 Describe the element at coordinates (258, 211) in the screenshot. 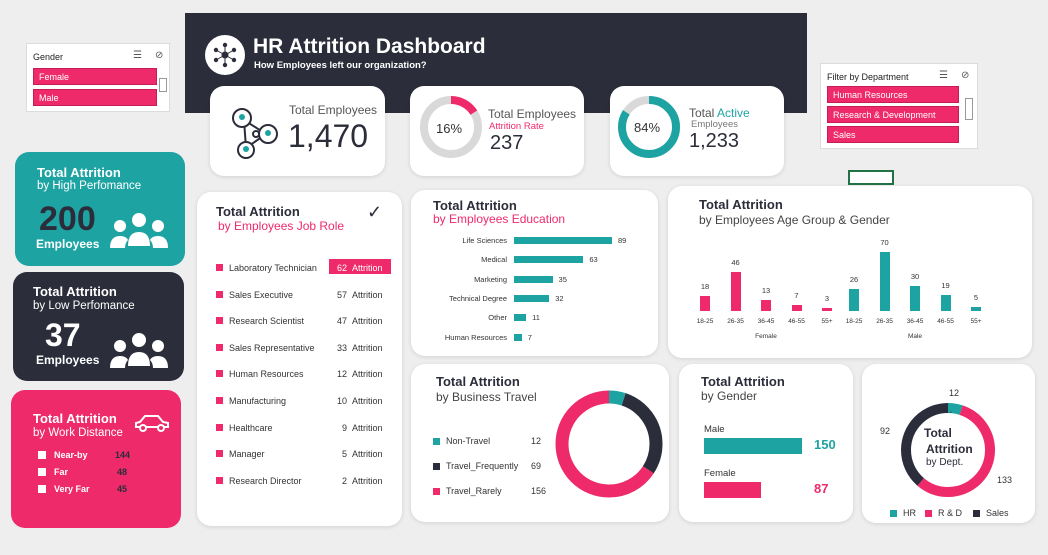

I see `job-role-title: Total Attrition` at that location.